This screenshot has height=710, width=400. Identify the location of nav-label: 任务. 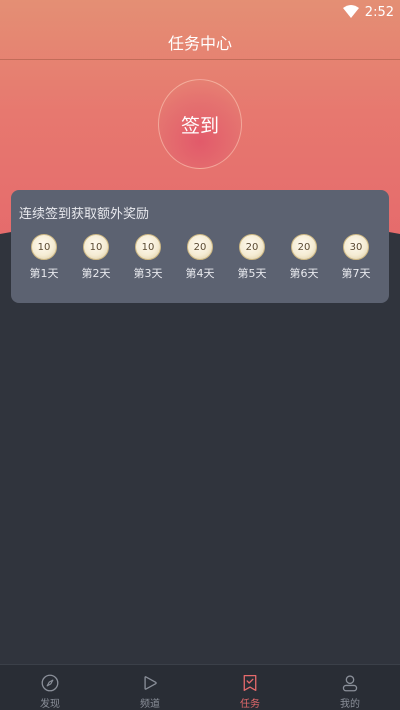
(250, 704).